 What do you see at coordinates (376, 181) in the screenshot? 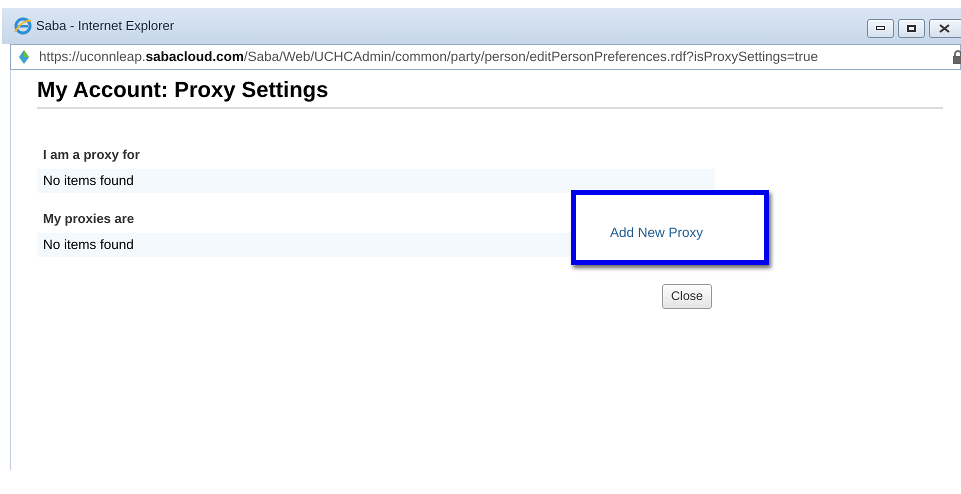
I see `empty-row: No items found` at bounding box center [376, 181].